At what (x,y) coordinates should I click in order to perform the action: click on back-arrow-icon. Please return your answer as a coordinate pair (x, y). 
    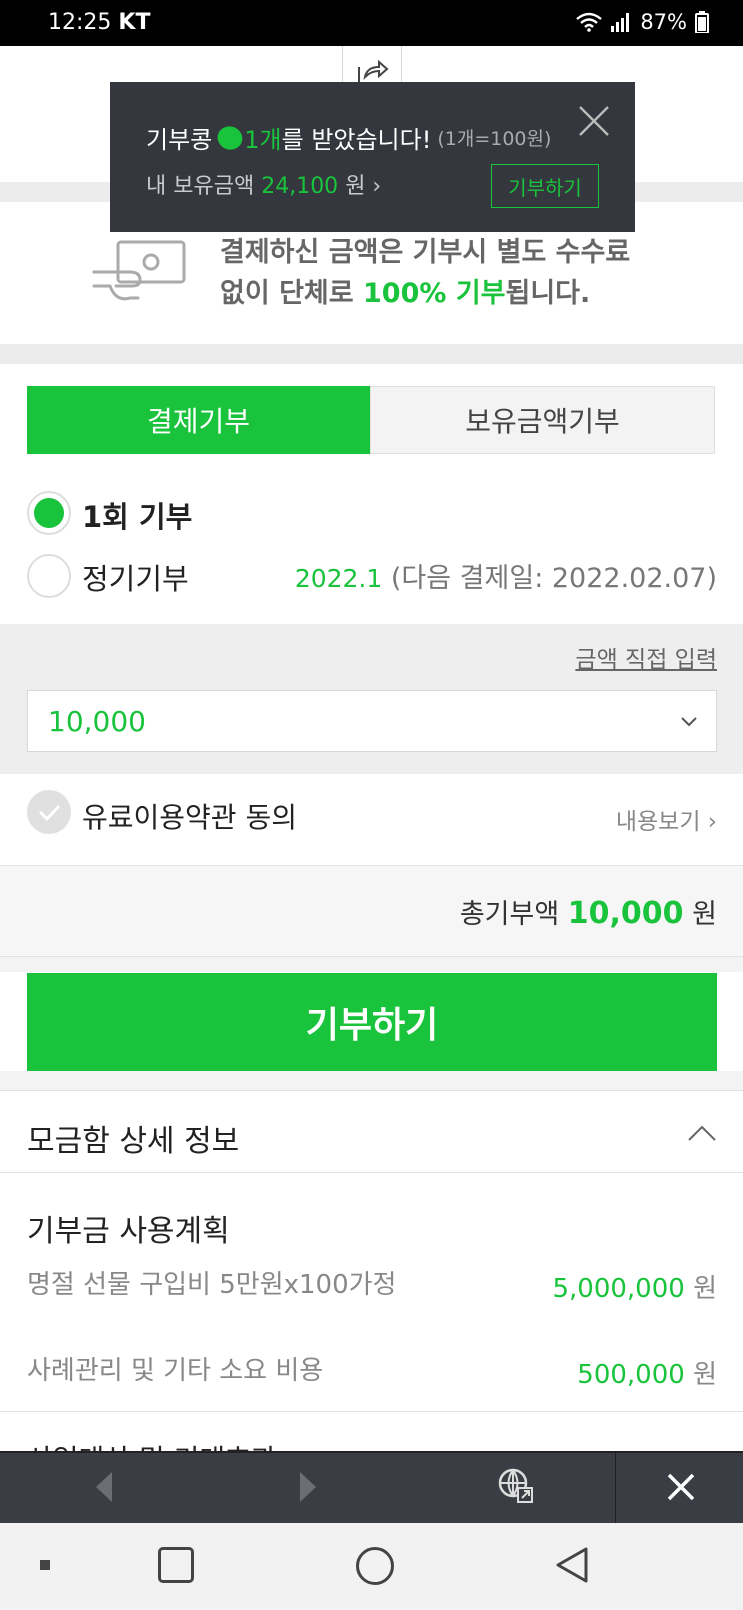
    Looking at the image, I should click on (104, 1487).